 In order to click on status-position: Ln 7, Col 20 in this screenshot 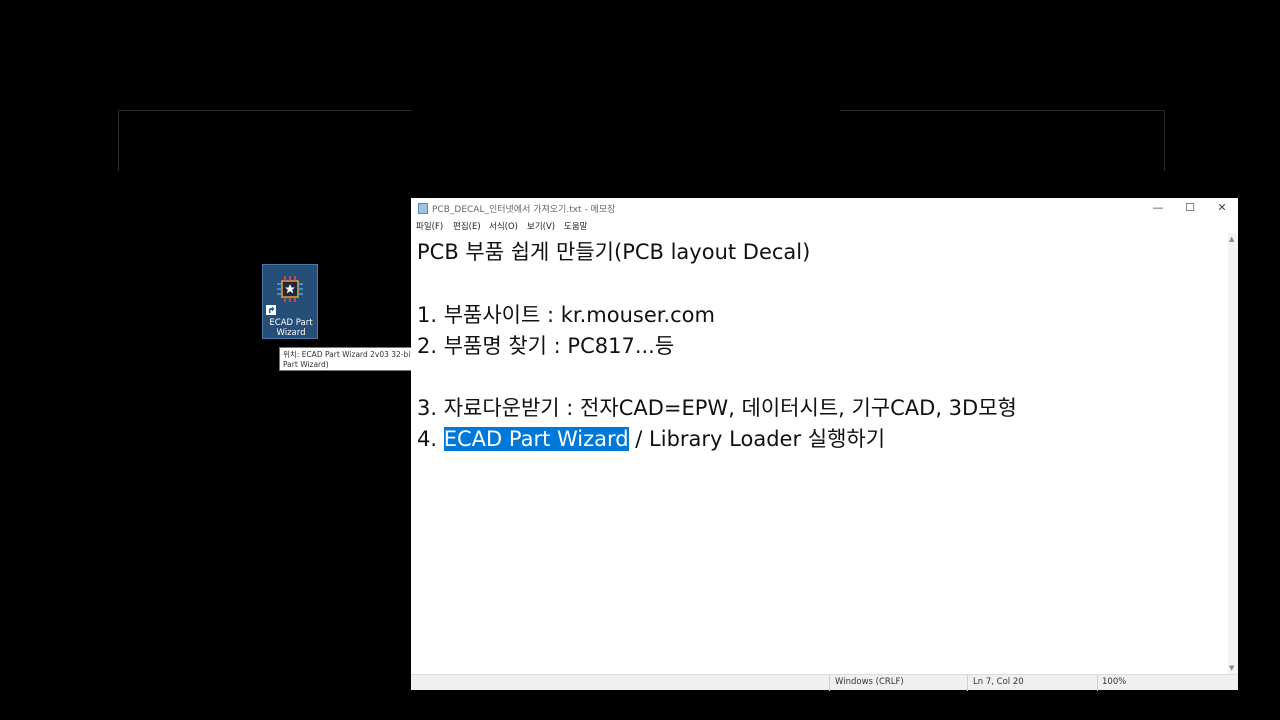, I will do `click(998, 682)`.